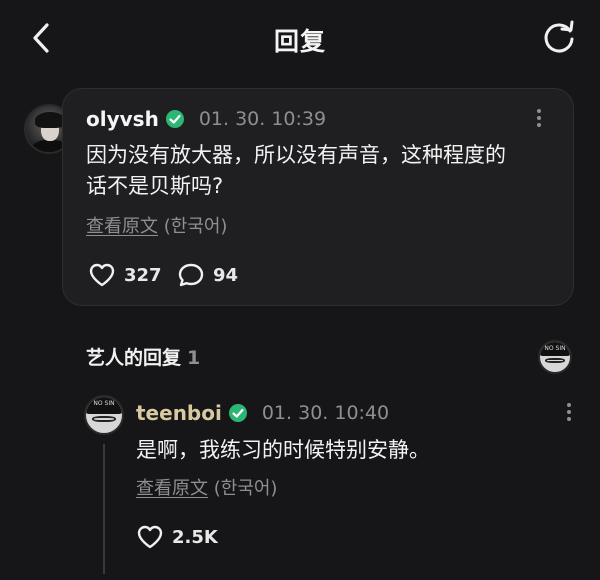 The height and width of the screenshot is (580, 600). What do you see at coordinates (299, 41) in the screenshot?
I see `page-title: 回复` at bounding box center [299, 41].